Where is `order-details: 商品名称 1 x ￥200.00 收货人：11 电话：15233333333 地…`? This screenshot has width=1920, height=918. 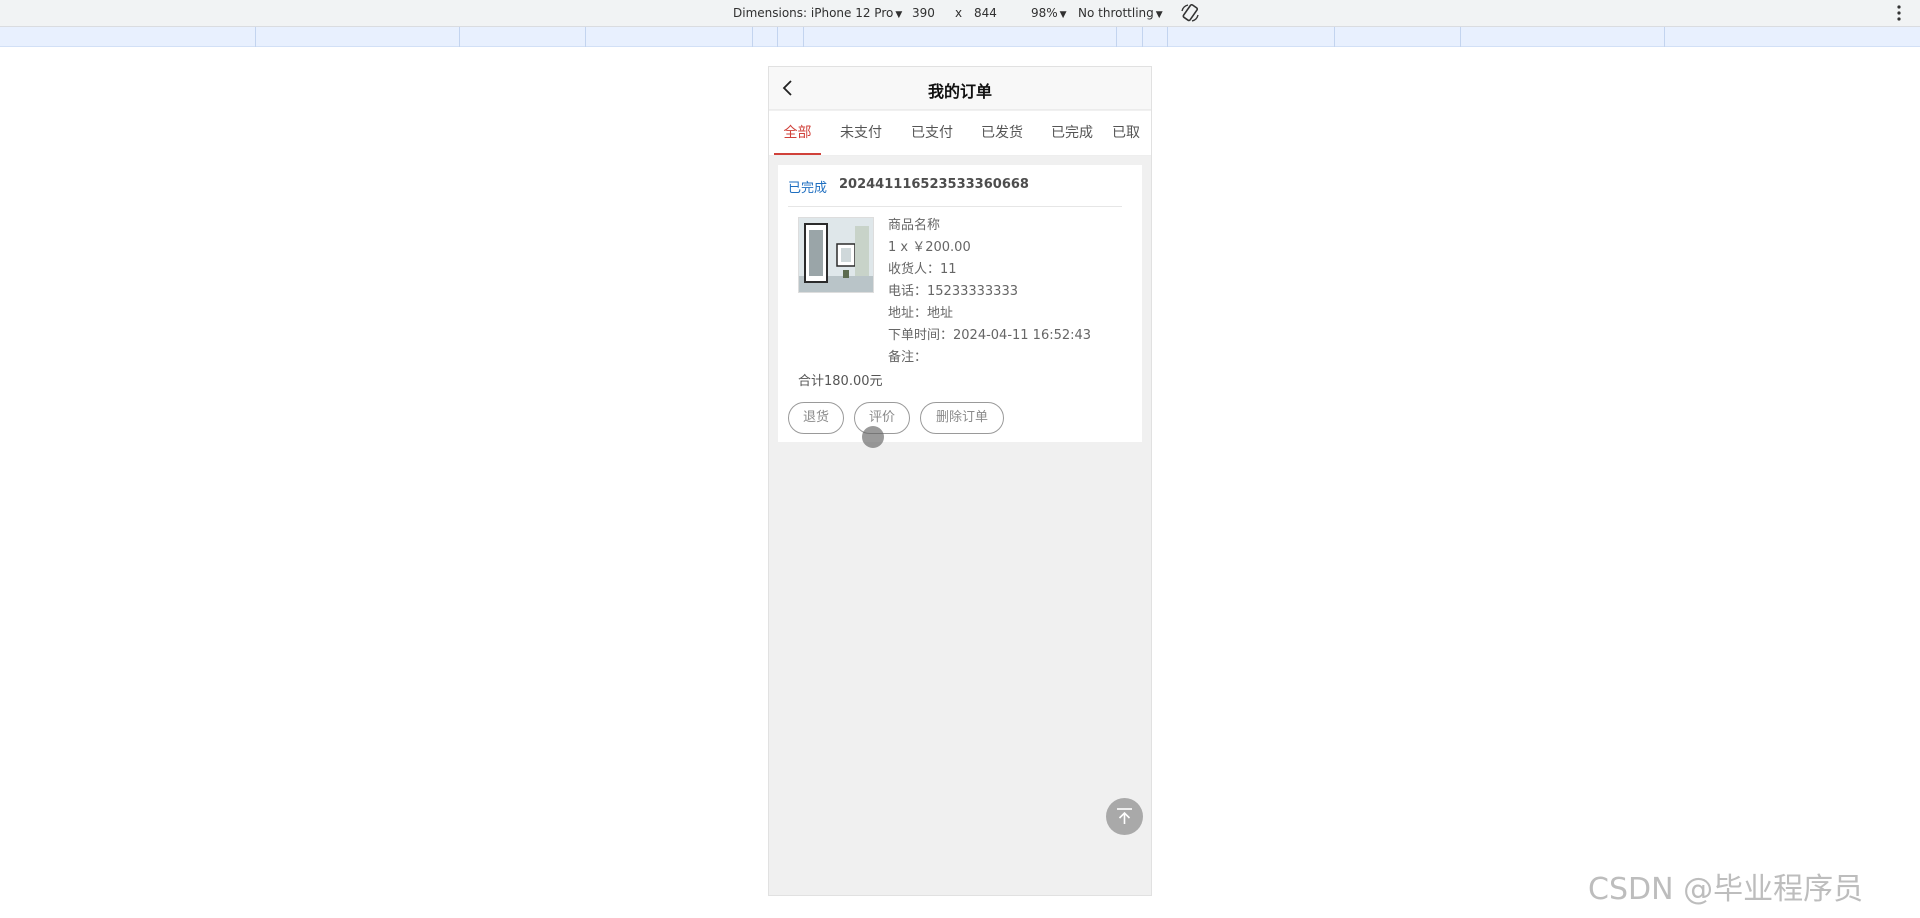 order-details: 商品名称 1 x ￥200.00 收货人：11 电话：15233333333 地… is located at coordinates (989, 294).